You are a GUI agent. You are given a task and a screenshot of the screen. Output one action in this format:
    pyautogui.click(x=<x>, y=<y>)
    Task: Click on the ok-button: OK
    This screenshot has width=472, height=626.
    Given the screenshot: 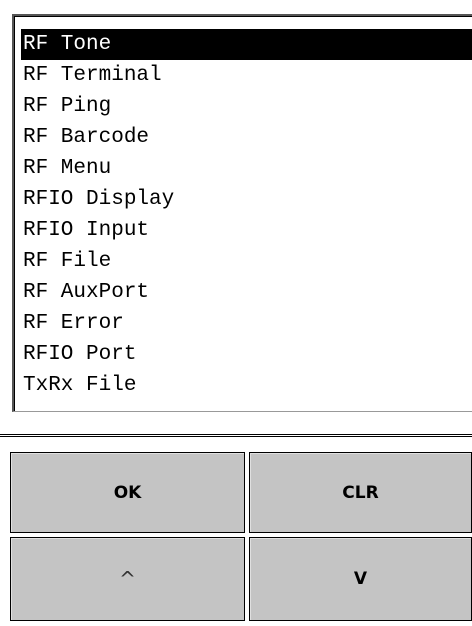 What is the action you would take?
    pyautogui.click(x=127, y=492)
    